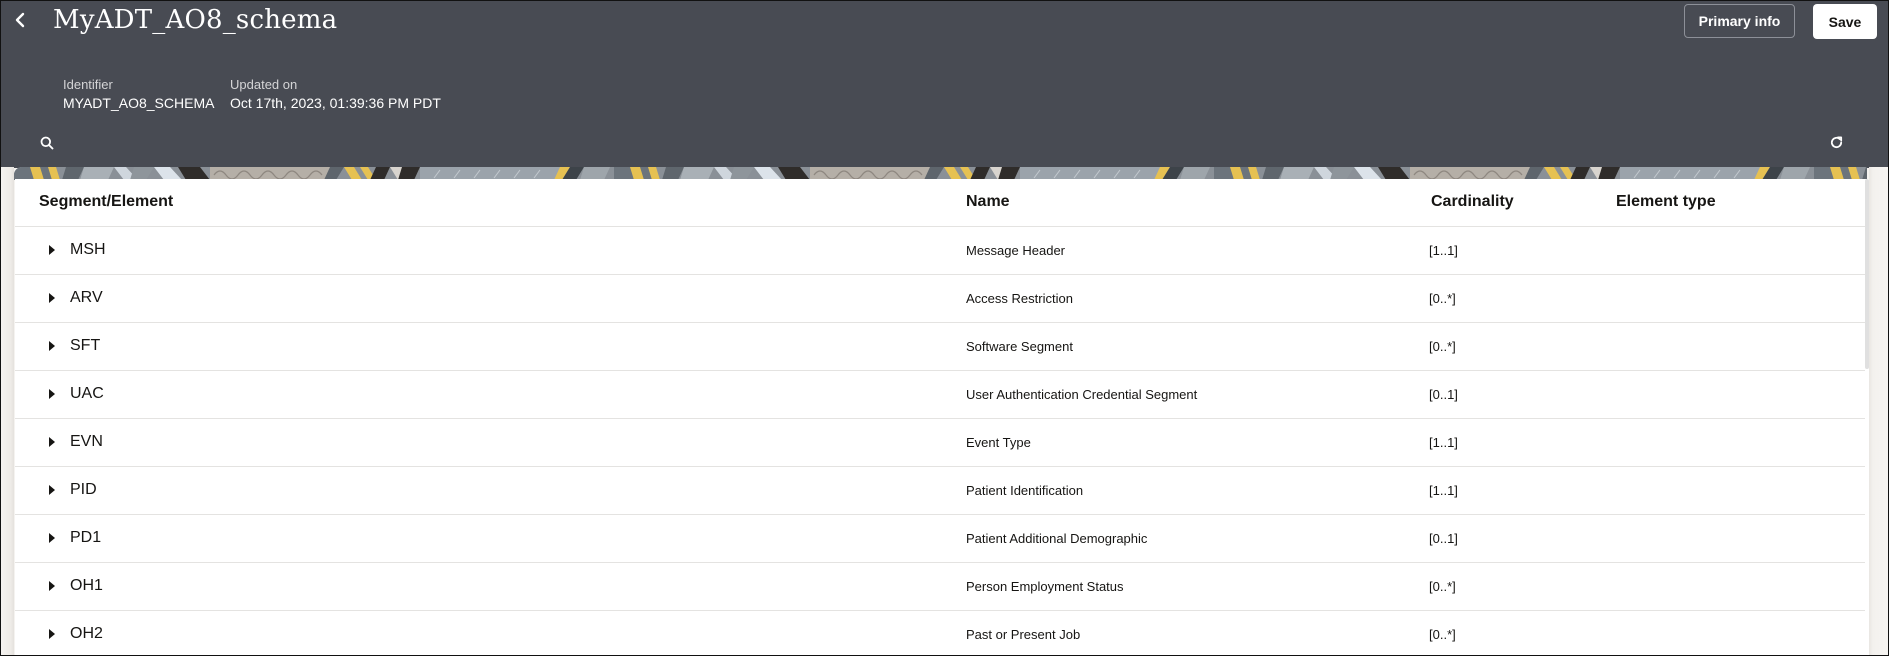 This screenshot has height=656, width=1889. What do you see at coordinates (7, 411) in the screenshot?
I see `page-background-left` at bounding box center [7, 411].